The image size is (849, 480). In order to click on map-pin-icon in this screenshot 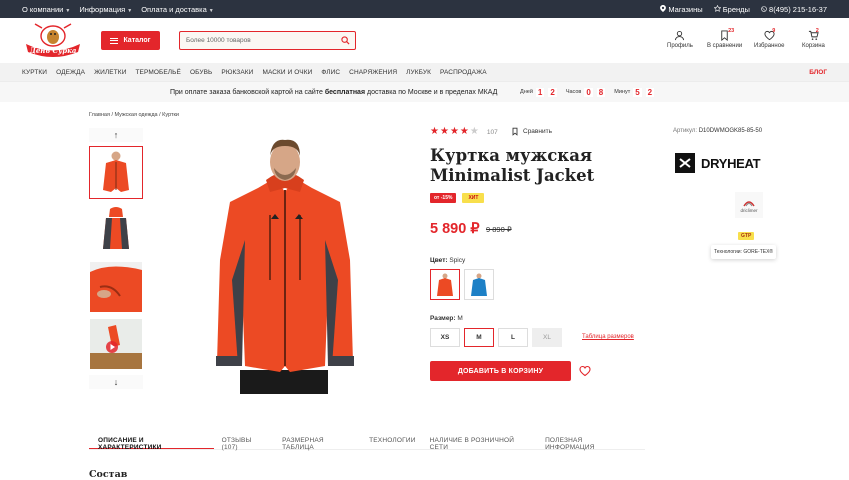, I will do `click(663, 8)`.